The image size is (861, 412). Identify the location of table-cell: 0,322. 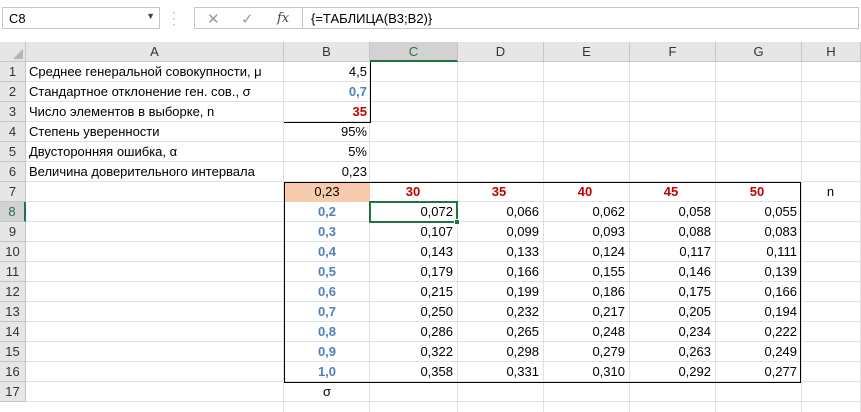
(413, 352).